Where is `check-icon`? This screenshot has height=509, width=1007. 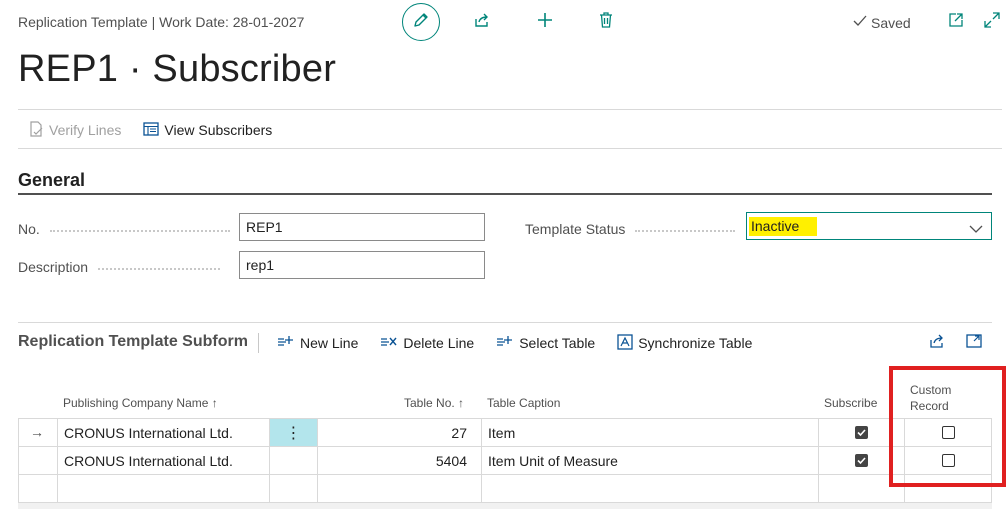
check-icon is located at coordinates (860, 22).